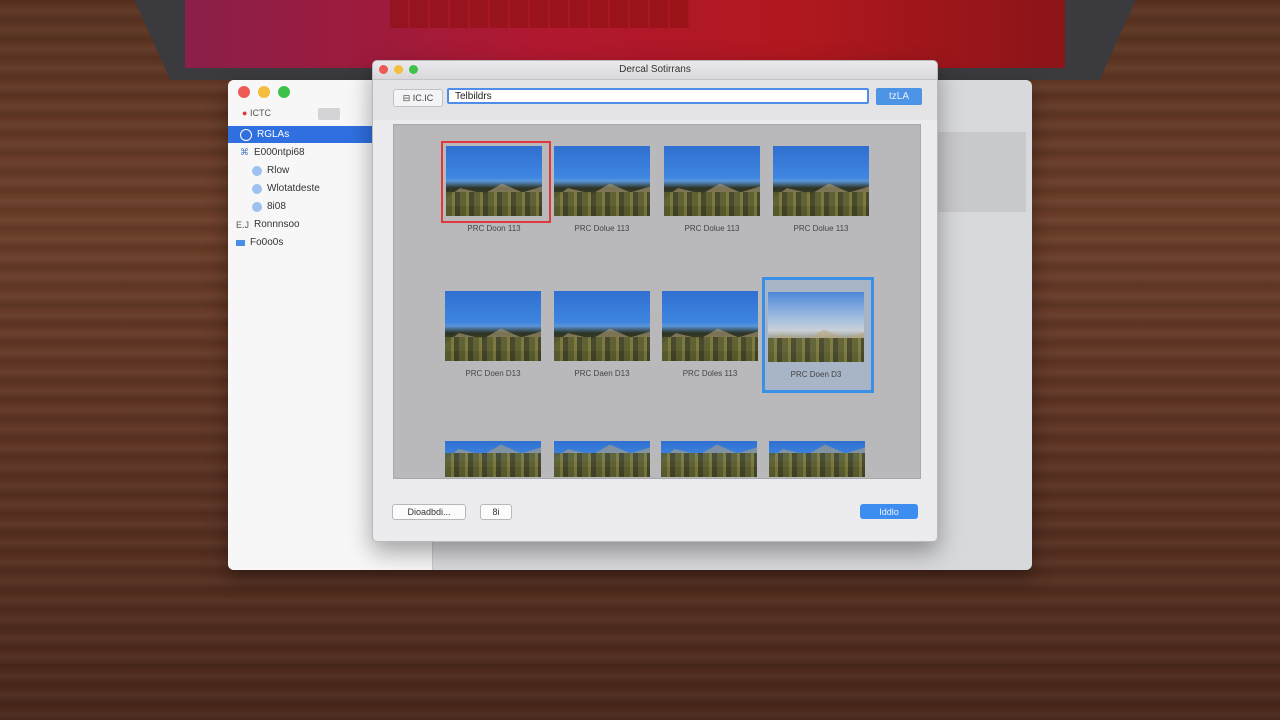 This screenshot has width=1280, height=720. Describe the element at coordinates (300, 242) in the screenshot. I see `sidebar-item-fo0o0s: Fo0o0s` at that location.